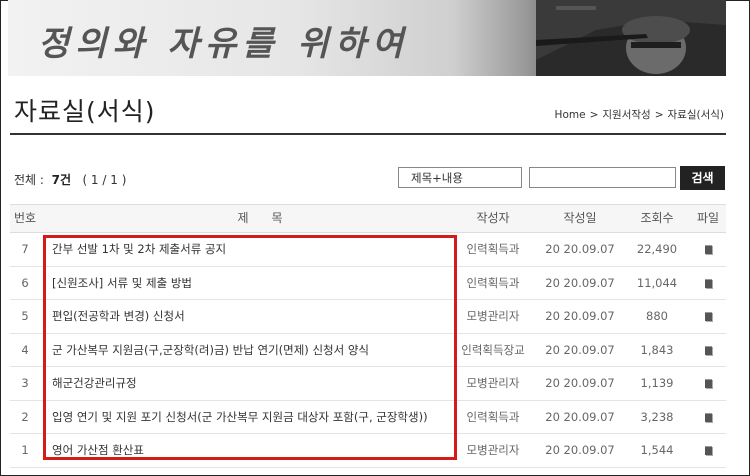 This screenshot has height=476, width=750. What do you see at coordinates (708, 218) in the screenshot?
I see `col-file: 파일` at bounding box center [708, 218].